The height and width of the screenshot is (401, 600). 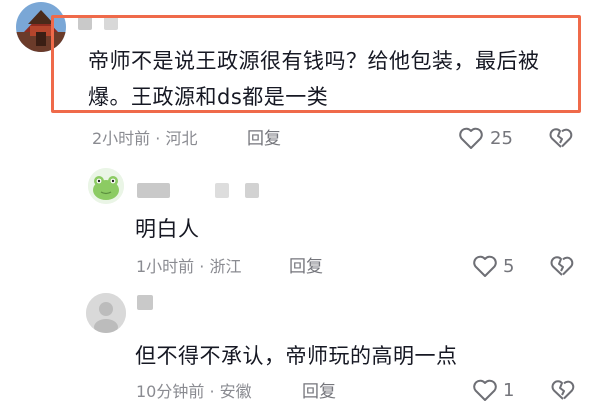 I want to click on comment-text: 明白人, so click(x=167, y=229).